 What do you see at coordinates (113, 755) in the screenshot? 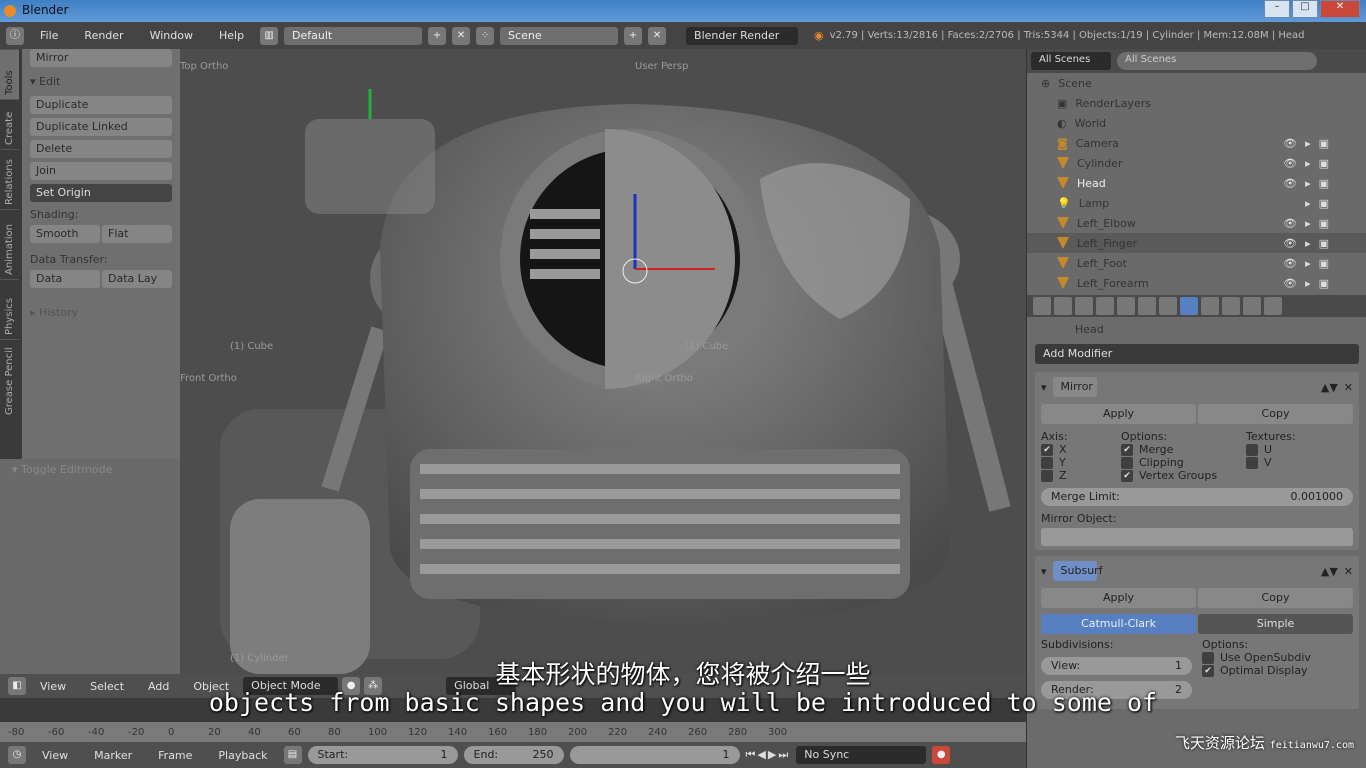
I see `menu-marker: Marker` at bounding box center [113, 755].